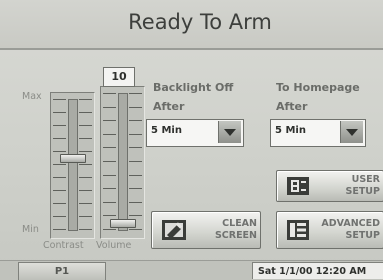 The width and height of the screenshot is (383, 280). Describe the element at coordinates (298, 232) in the screenshot. I see `advanced-setup-icon` at that location.